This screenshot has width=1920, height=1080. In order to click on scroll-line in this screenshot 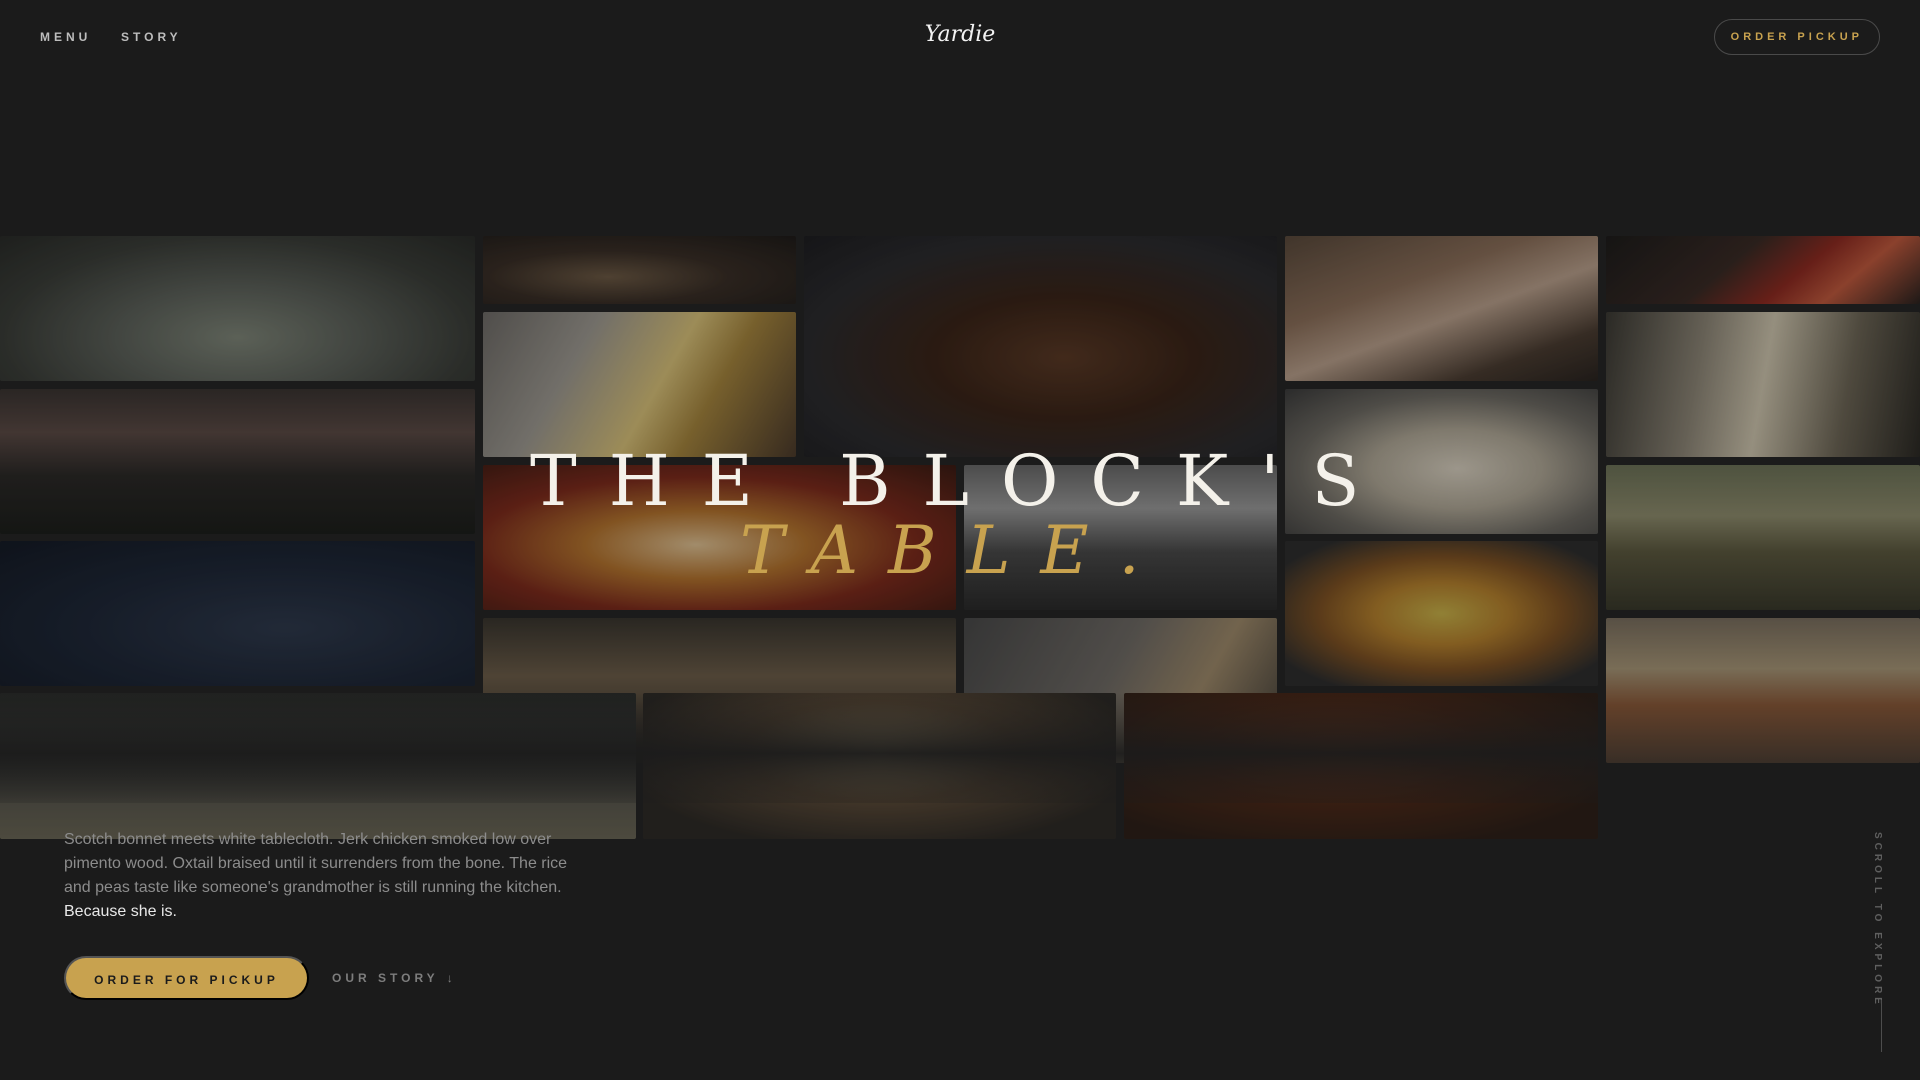, I will do `click(1881, 1026)`.